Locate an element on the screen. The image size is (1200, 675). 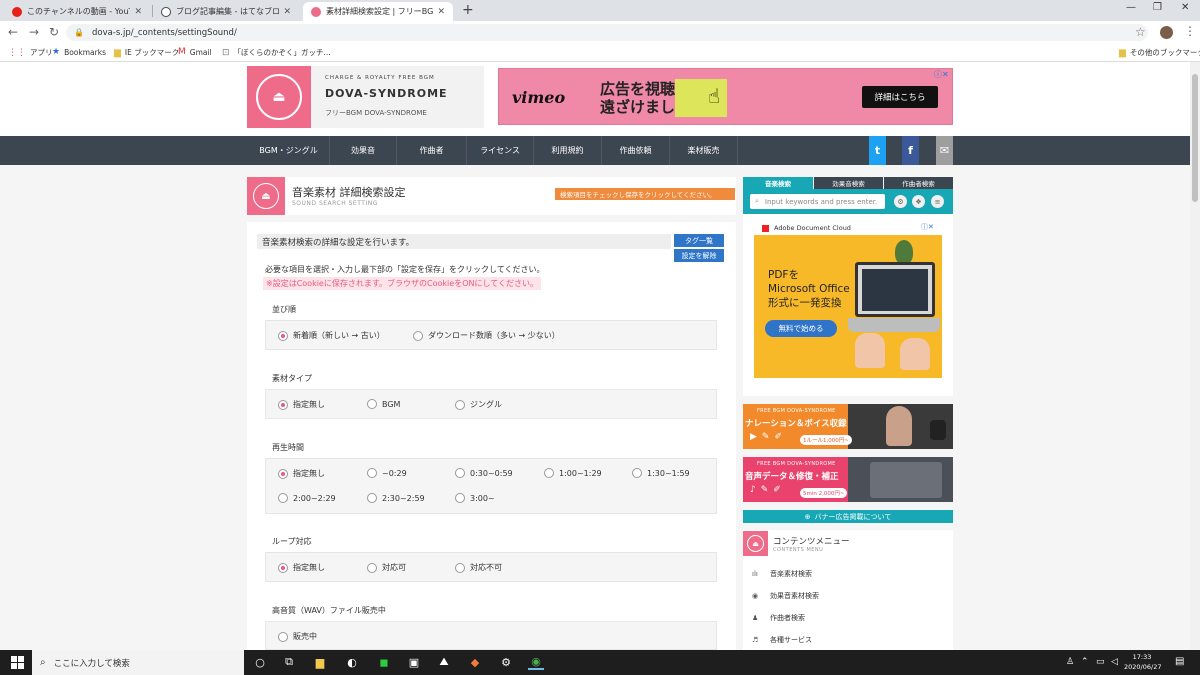
tab-hatena-blog: ブログ記事編集 - はてなブログ ✕ is located at coordinates (226, 11).